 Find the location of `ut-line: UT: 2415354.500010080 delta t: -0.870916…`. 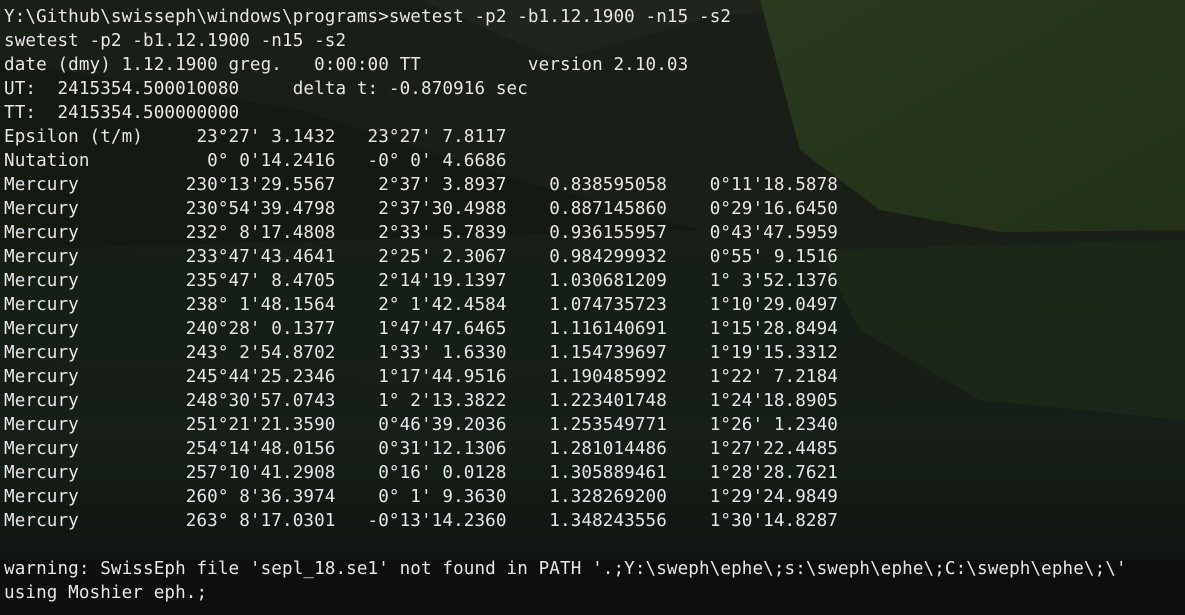

ut-line: UT: 2415354.500010080 delta t: -0.870916… is located at coordinates (266, 89).